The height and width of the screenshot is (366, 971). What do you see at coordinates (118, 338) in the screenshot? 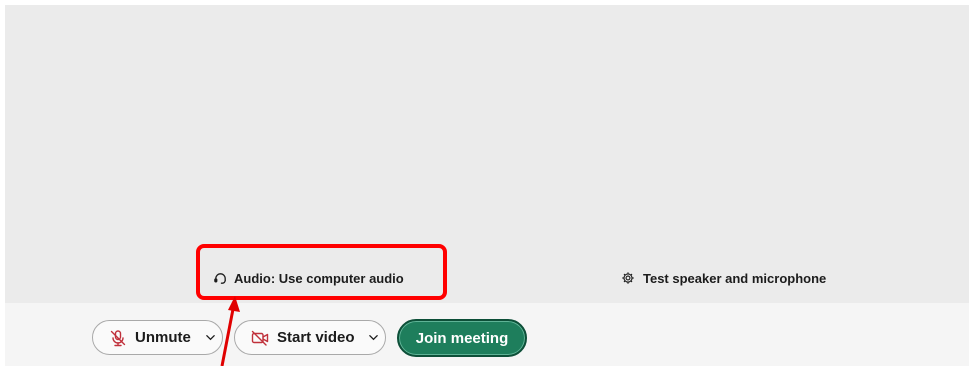
I see `muted-microphone-icon` at bounding box center [118, 338].